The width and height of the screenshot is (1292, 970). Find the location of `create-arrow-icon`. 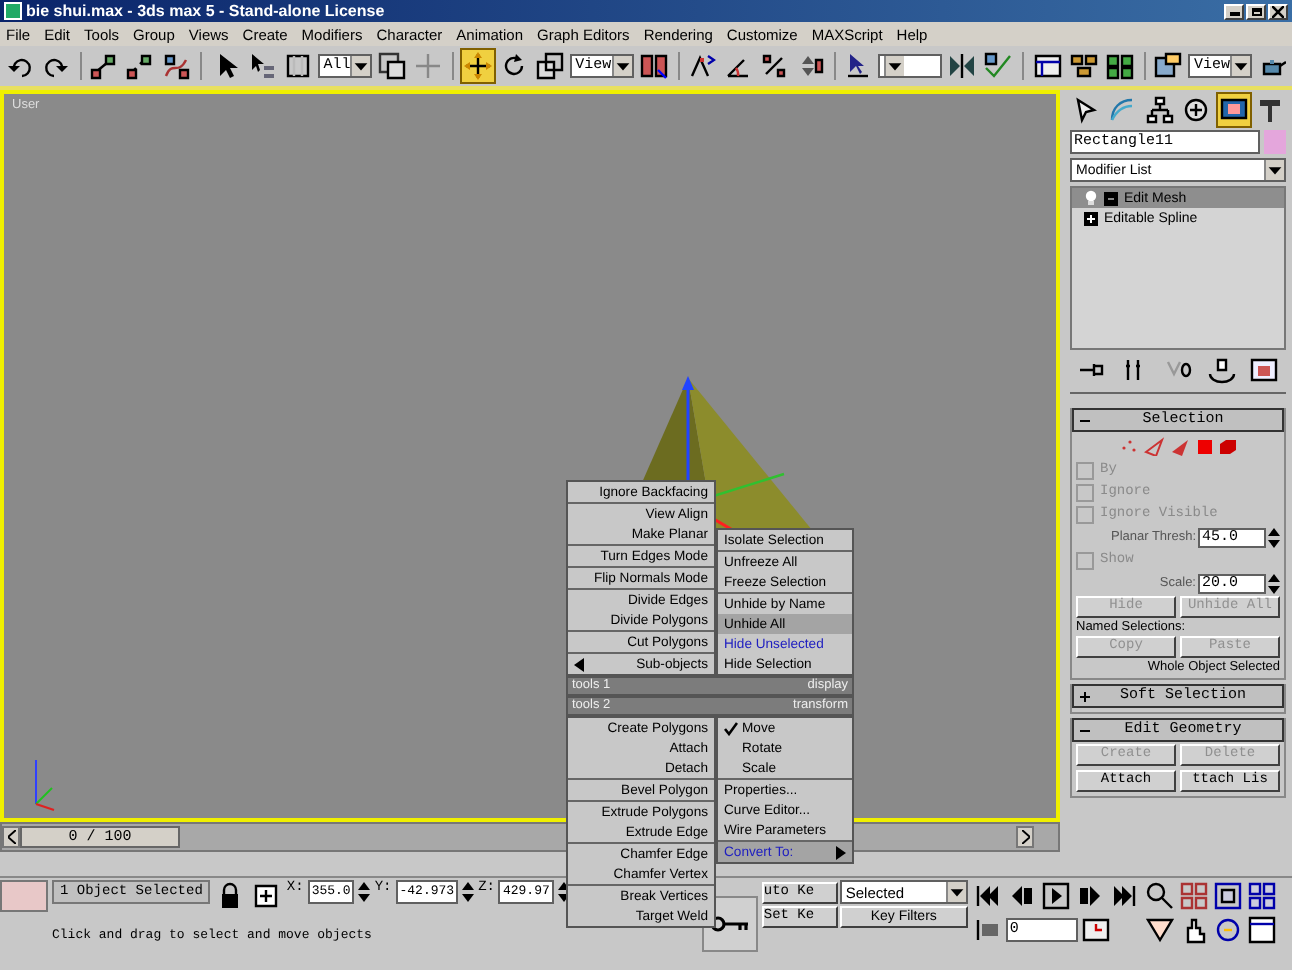

create-arrow-icon is located at coordinates (1086, 110).